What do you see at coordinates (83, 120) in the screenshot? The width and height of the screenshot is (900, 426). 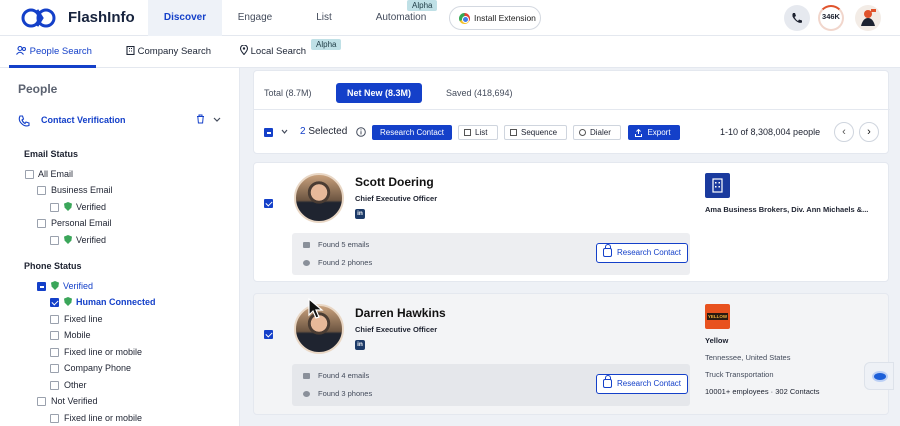 I see `contact-verification-section: Contact Verification` at bounding box center [83, 120].